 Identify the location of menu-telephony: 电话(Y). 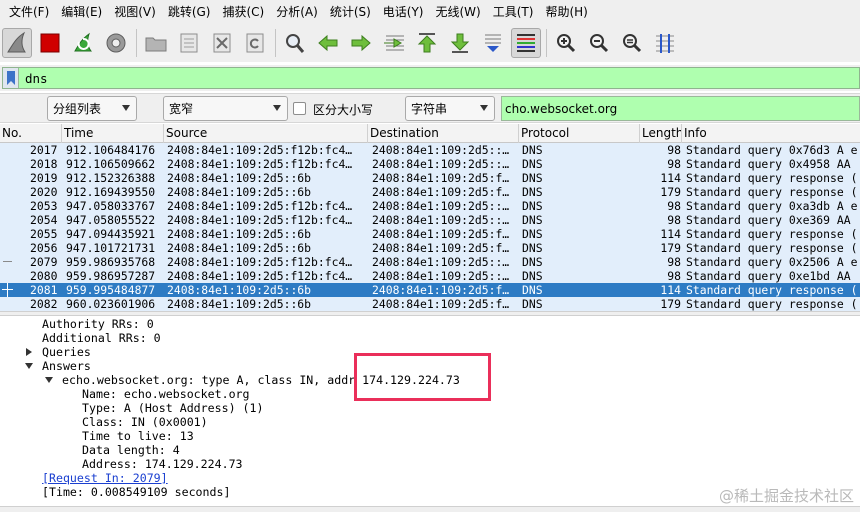
(403, 12).